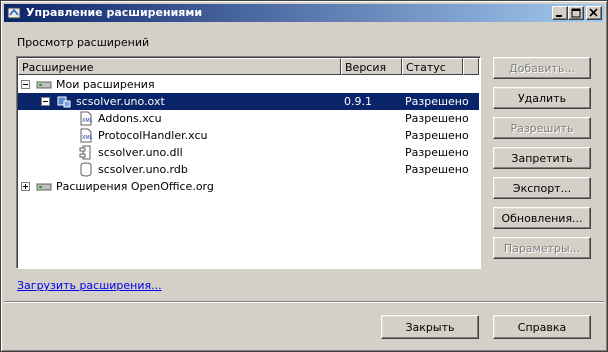 The width and height of the screenshot is (608, 352). I want to click on tree-row-label: ProtocolHandler.xcu, so click(153, 135).